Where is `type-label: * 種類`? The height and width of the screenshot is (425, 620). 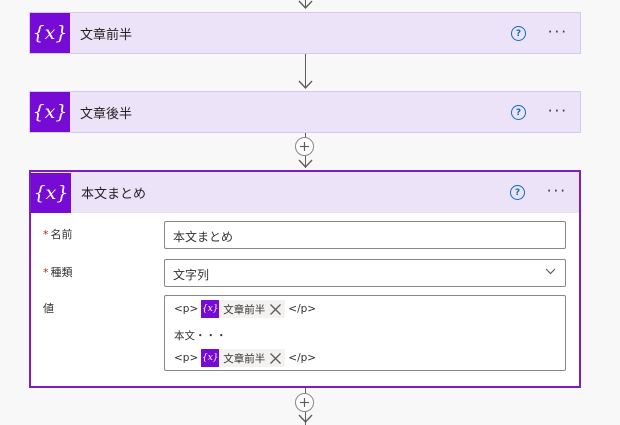
type-label: * 種類 is located at coordinates (58, 272).